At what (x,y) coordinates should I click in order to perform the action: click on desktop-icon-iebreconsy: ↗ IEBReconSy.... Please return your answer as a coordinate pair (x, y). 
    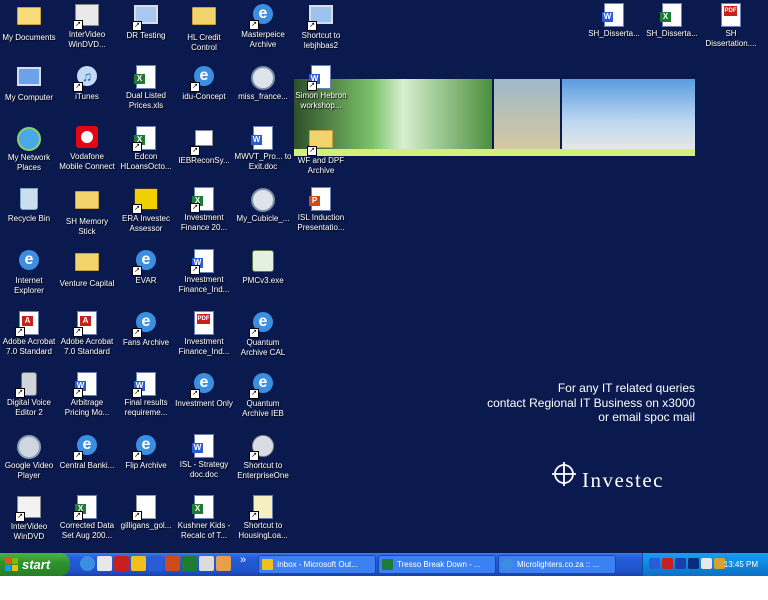
    Looking at the image, I should click on (204, 145).